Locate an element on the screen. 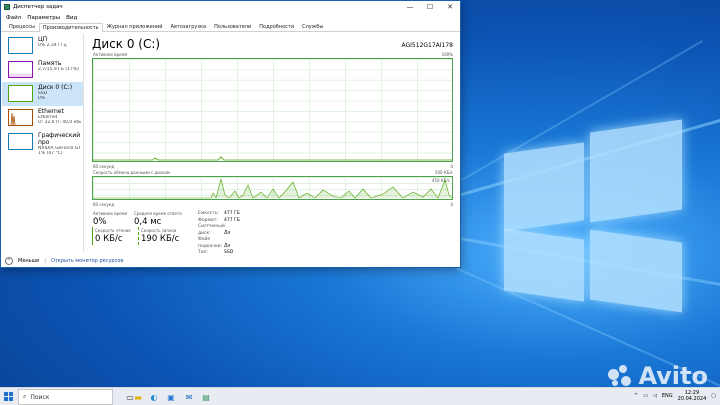 This screenshot has width=720, height=405. notification-icon: ▢ is located at coordinates (713, 396).